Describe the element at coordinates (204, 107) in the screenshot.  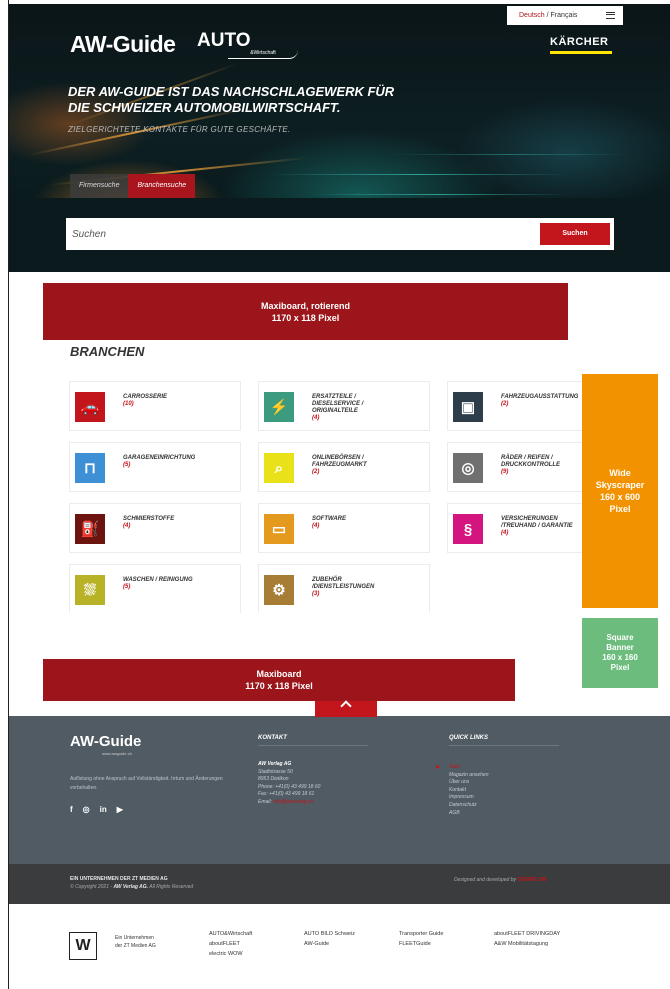
I see `headline-line-2: DIE SCHWEIZER AUTOMOBILWIRTSCHAFT.` at that location.